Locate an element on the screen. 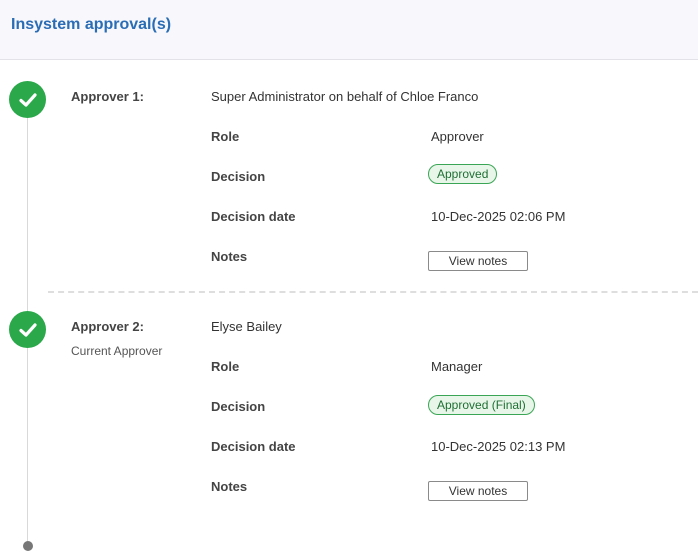 The image size is (698, 560). decision-status-badge: Approved is located at coordinates (463, 174).